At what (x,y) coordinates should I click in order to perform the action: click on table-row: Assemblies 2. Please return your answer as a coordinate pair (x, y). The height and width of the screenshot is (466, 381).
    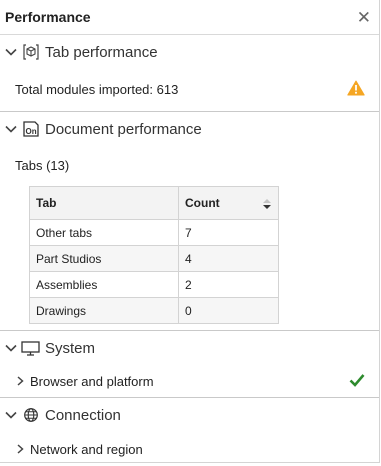
    Looking at the image, I should click on (154, 284).